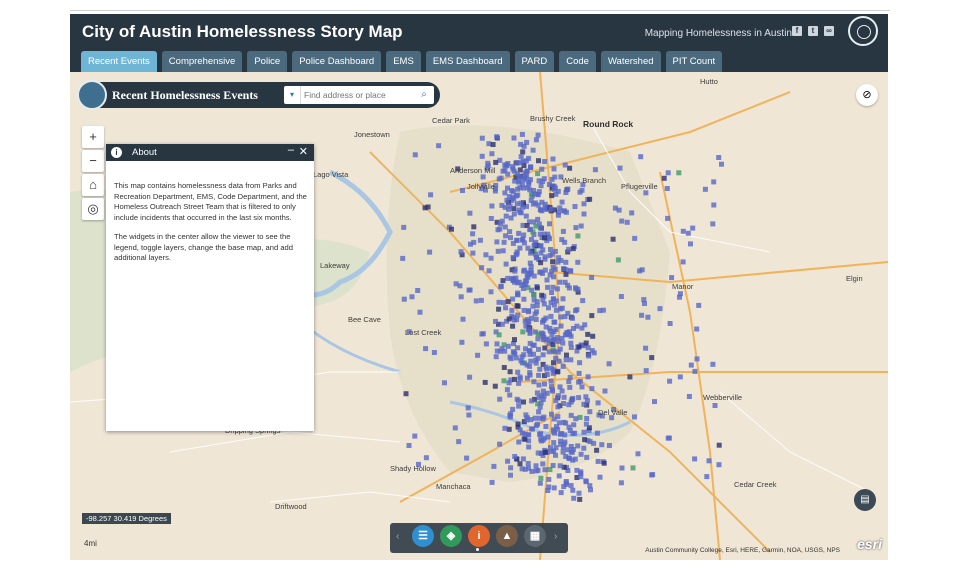 Image resolution: width=960 pixels, height=576 pixels. Describe the element at coordinates (479, 536) in the screenshot. I see `info-icon: i` at that location.